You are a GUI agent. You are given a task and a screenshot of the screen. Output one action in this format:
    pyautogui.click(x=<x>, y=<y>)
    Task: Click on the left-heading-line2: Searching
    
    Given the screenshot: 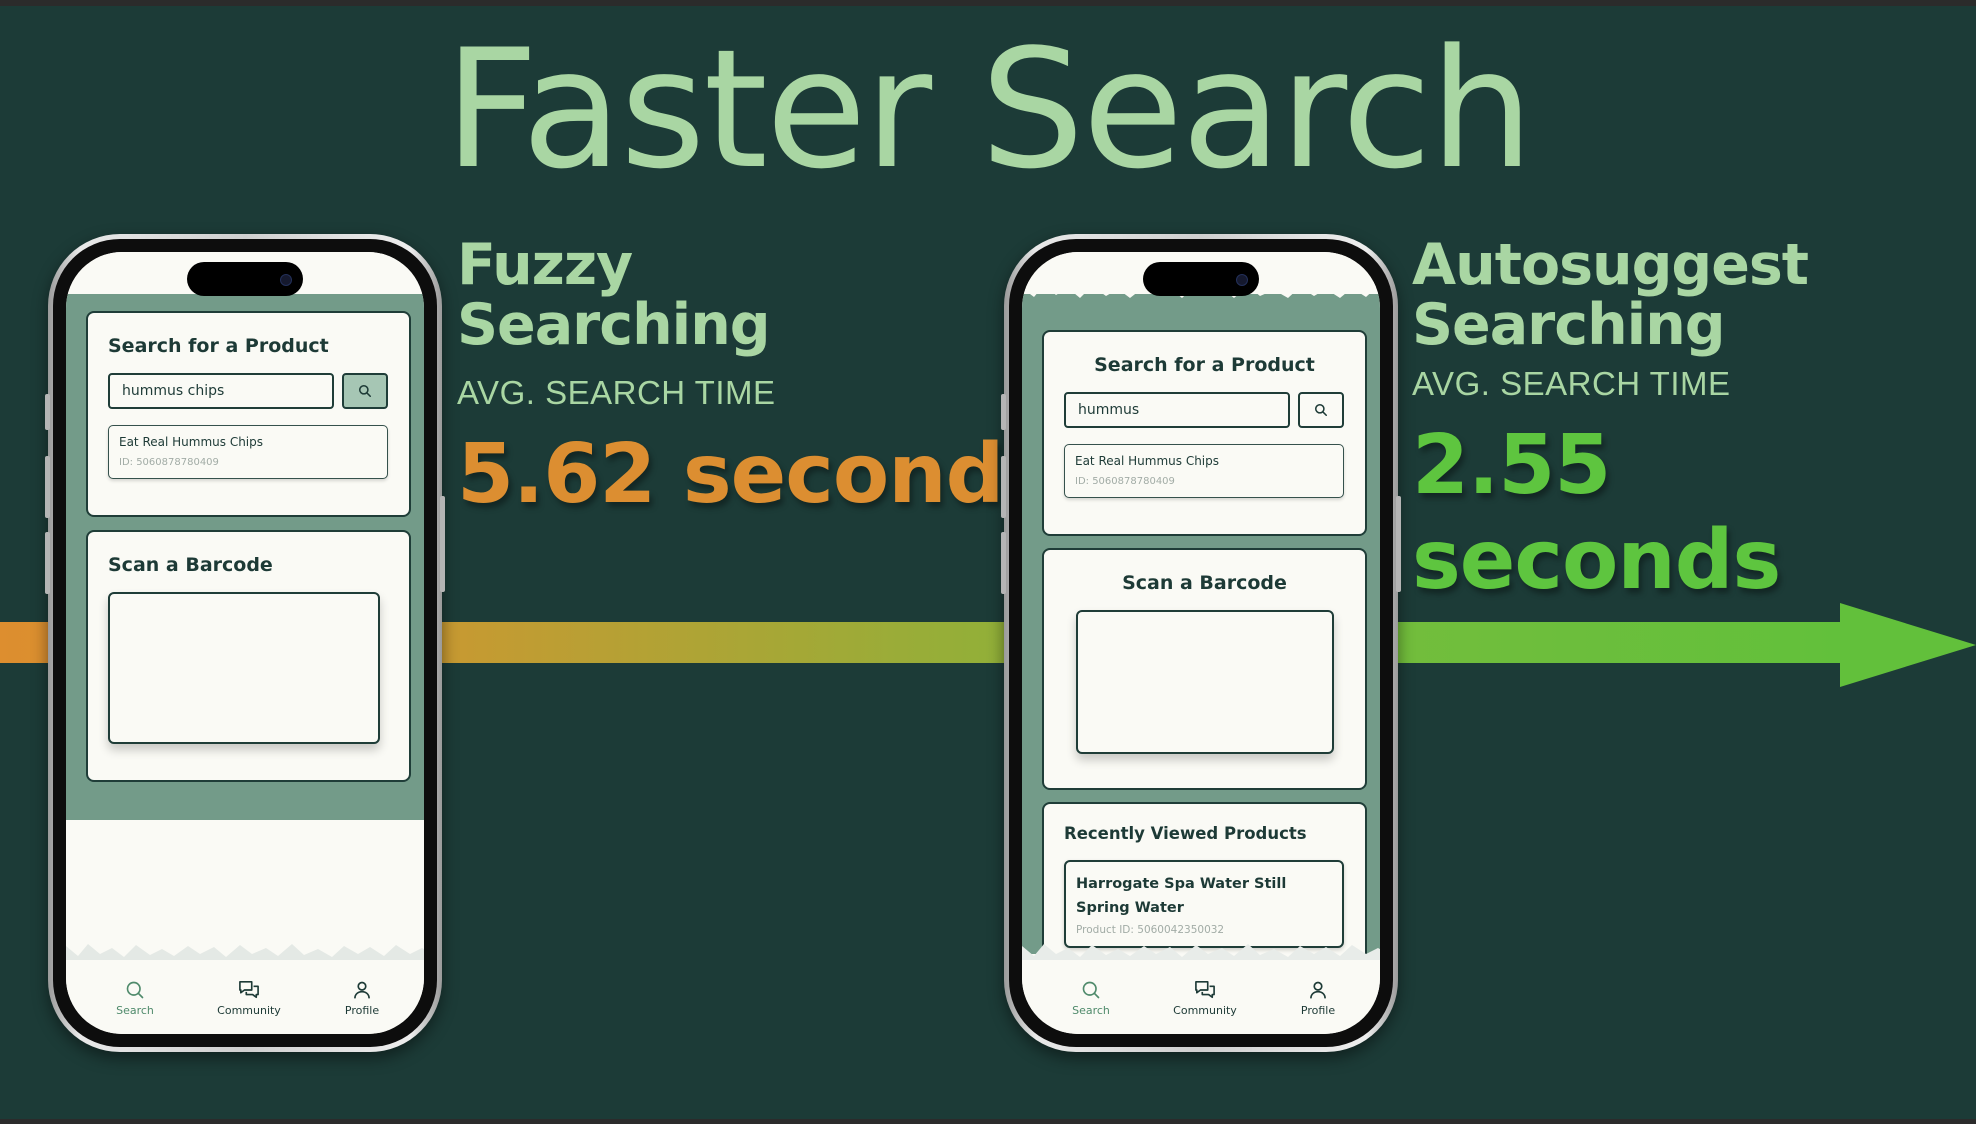 What is the action you would take?
    pyautogui.click(x=614, y=324)
    